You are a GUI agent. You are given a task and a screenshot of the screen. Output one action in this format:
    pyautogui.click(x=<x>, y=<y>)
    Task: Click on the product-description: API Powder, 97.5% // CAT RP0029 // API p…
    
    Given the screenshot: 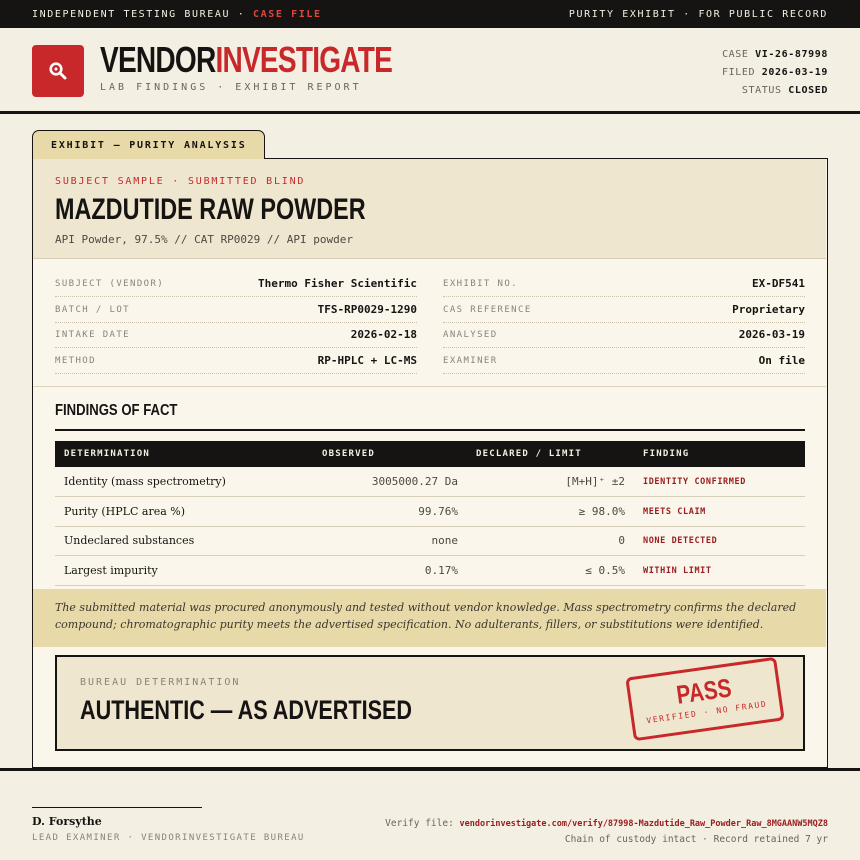 What is the action you would take?
    pyautogui.click(x=204, y=239)
    